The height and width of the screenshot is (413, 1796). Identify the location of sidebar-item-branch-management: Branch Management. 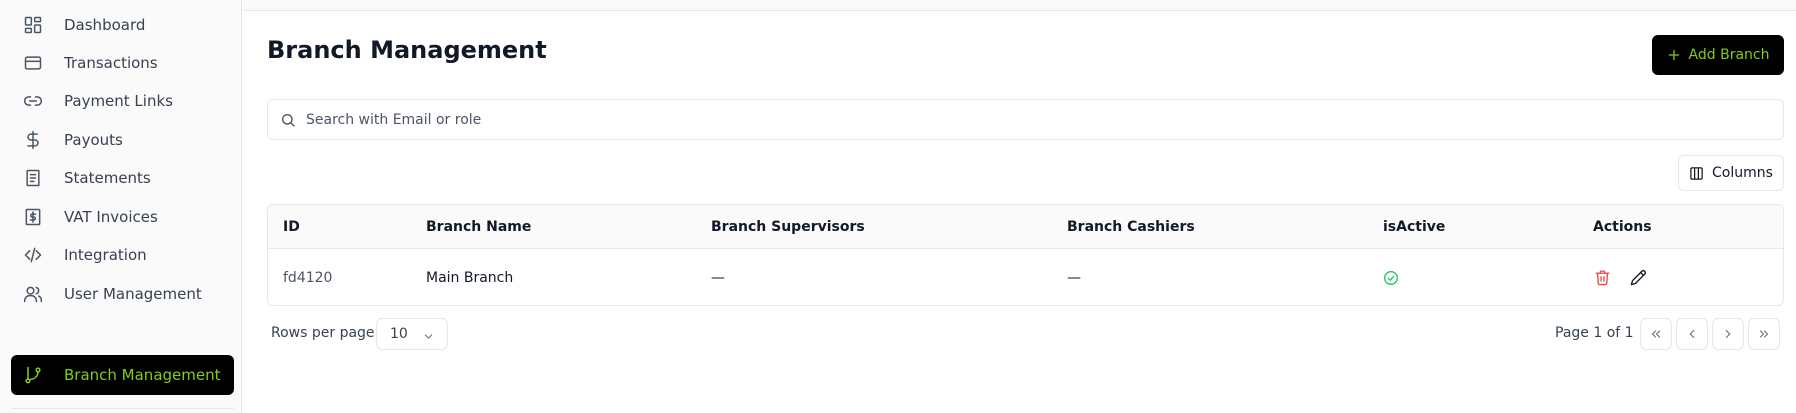
(122, 375).